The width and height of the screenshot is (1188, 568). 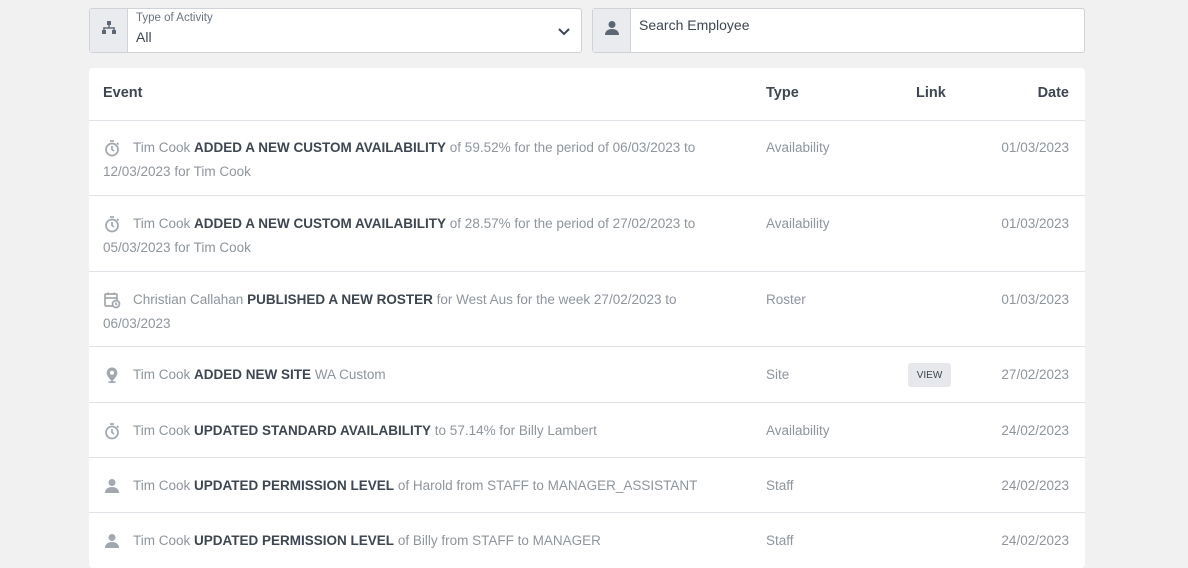 What do you see at coordinates (123, 93) in the screenshot?
I see `column-header-event: Event` at bounding box center [123, 93].